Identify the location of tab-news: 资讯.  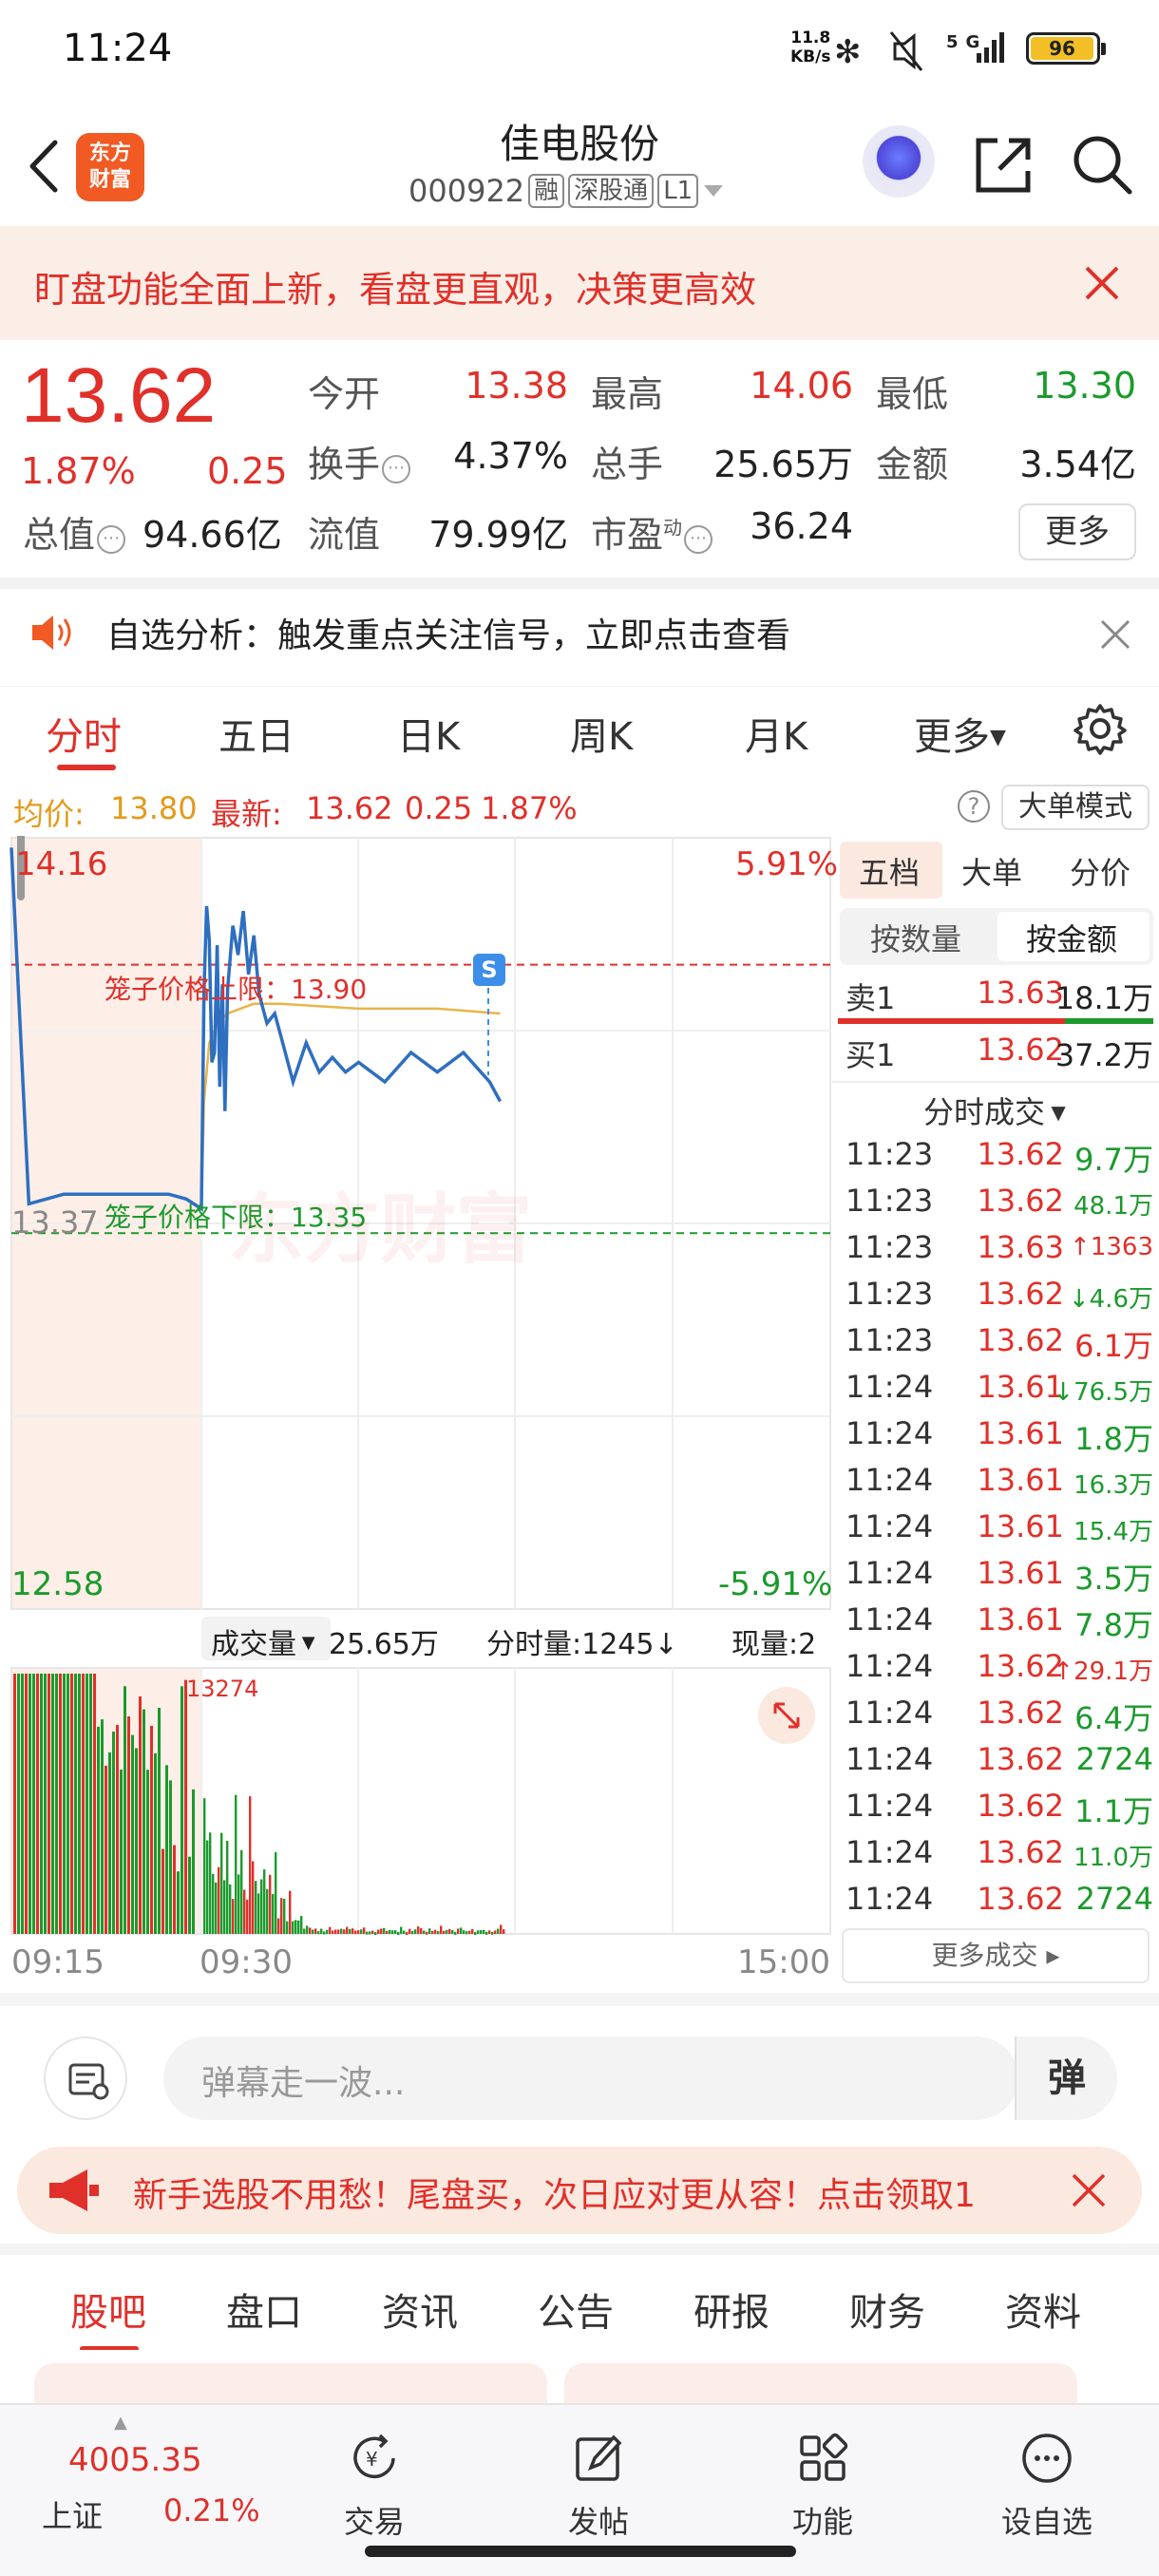
(420, 2309).